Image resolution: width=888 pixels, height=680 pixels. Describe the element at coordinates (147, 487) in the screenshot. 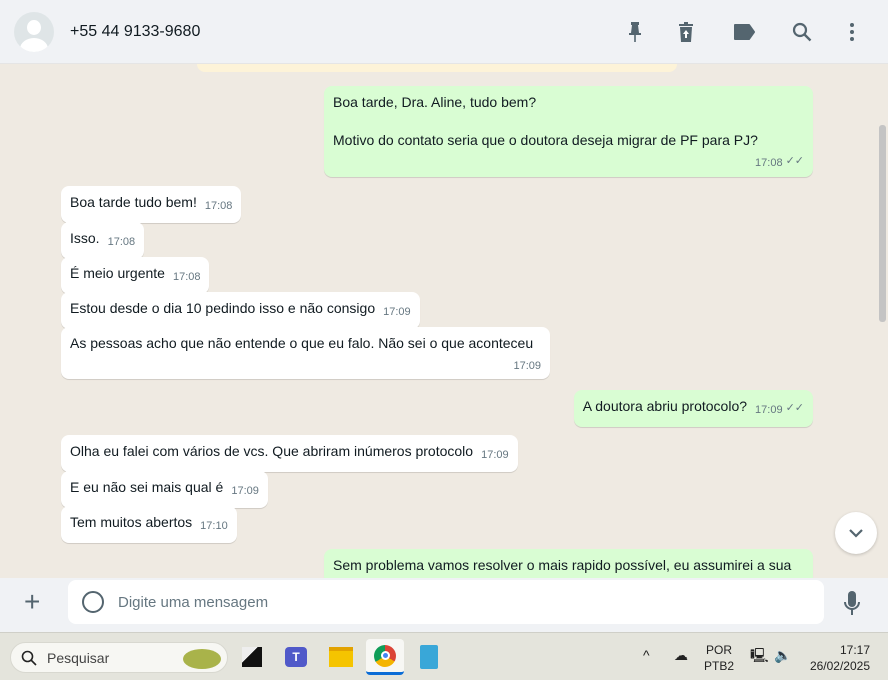

I see `message-text: E eu não sei mais qual é` at that location.